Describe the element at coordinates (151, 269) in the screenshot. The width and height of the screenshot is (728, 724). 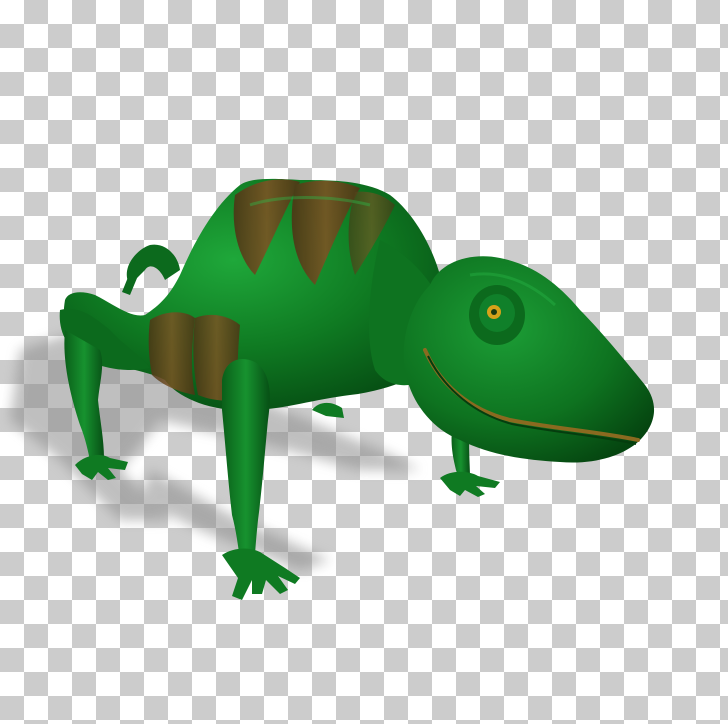
I see `back-far-leg` at that location.